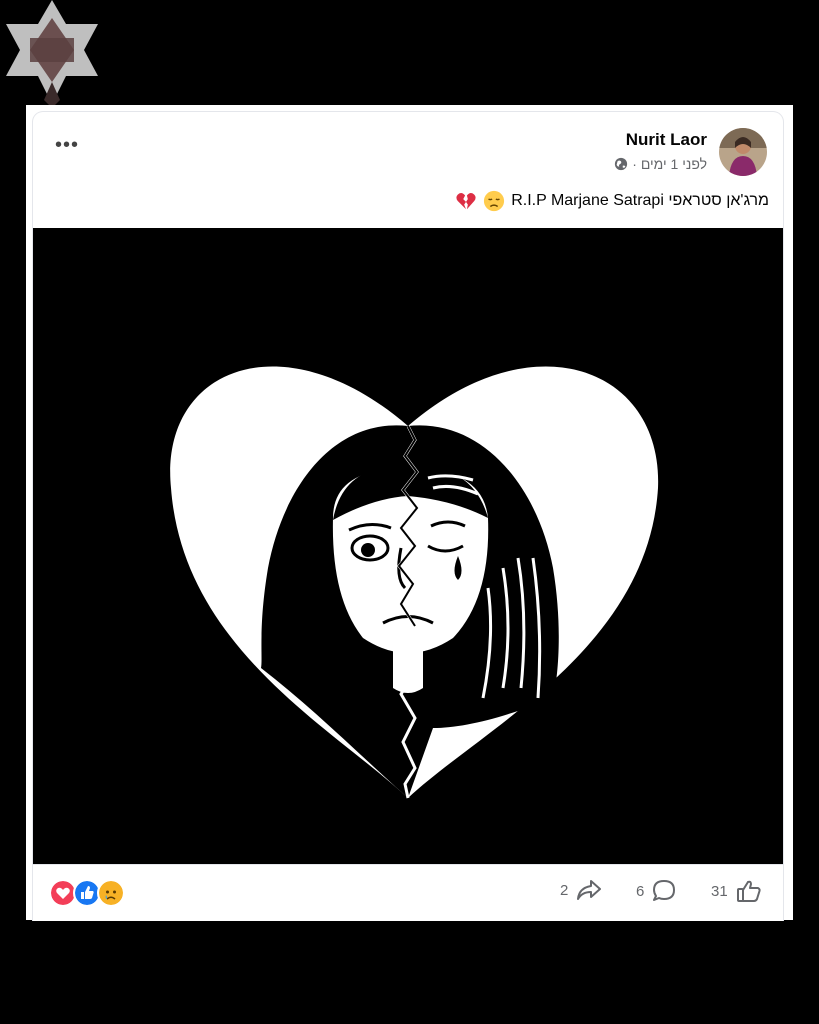  I want to click on shares-count-label: 2, so click(564, 890).